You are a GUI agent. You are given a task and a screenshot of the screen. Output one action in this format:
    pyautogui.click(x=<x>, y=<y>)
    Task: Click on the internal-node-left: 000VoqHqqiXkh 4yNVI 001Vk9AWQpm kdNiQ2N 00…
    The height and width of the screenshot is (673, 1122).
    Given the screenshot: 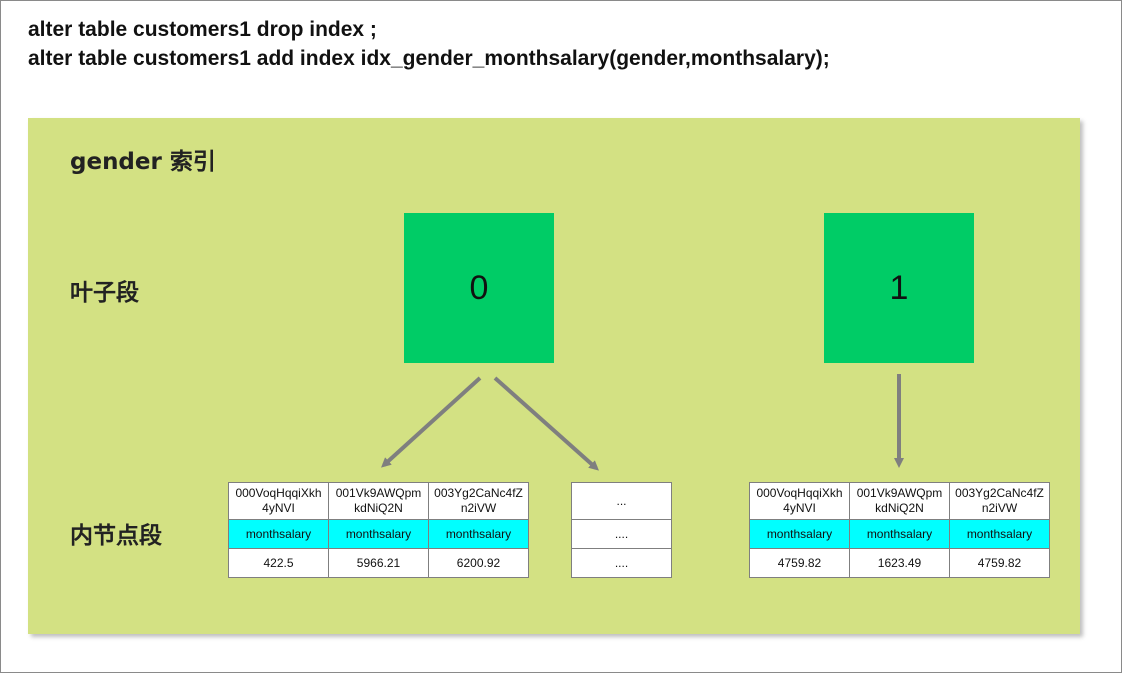 What is the action you would take?
    pyautogui.click(x=378, y=530)
    